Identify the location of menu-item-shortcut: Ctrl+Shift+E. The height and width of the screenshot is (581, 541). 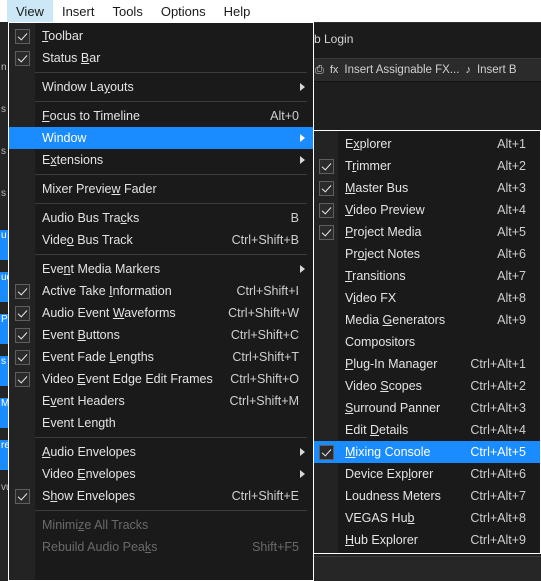
(265, 496).